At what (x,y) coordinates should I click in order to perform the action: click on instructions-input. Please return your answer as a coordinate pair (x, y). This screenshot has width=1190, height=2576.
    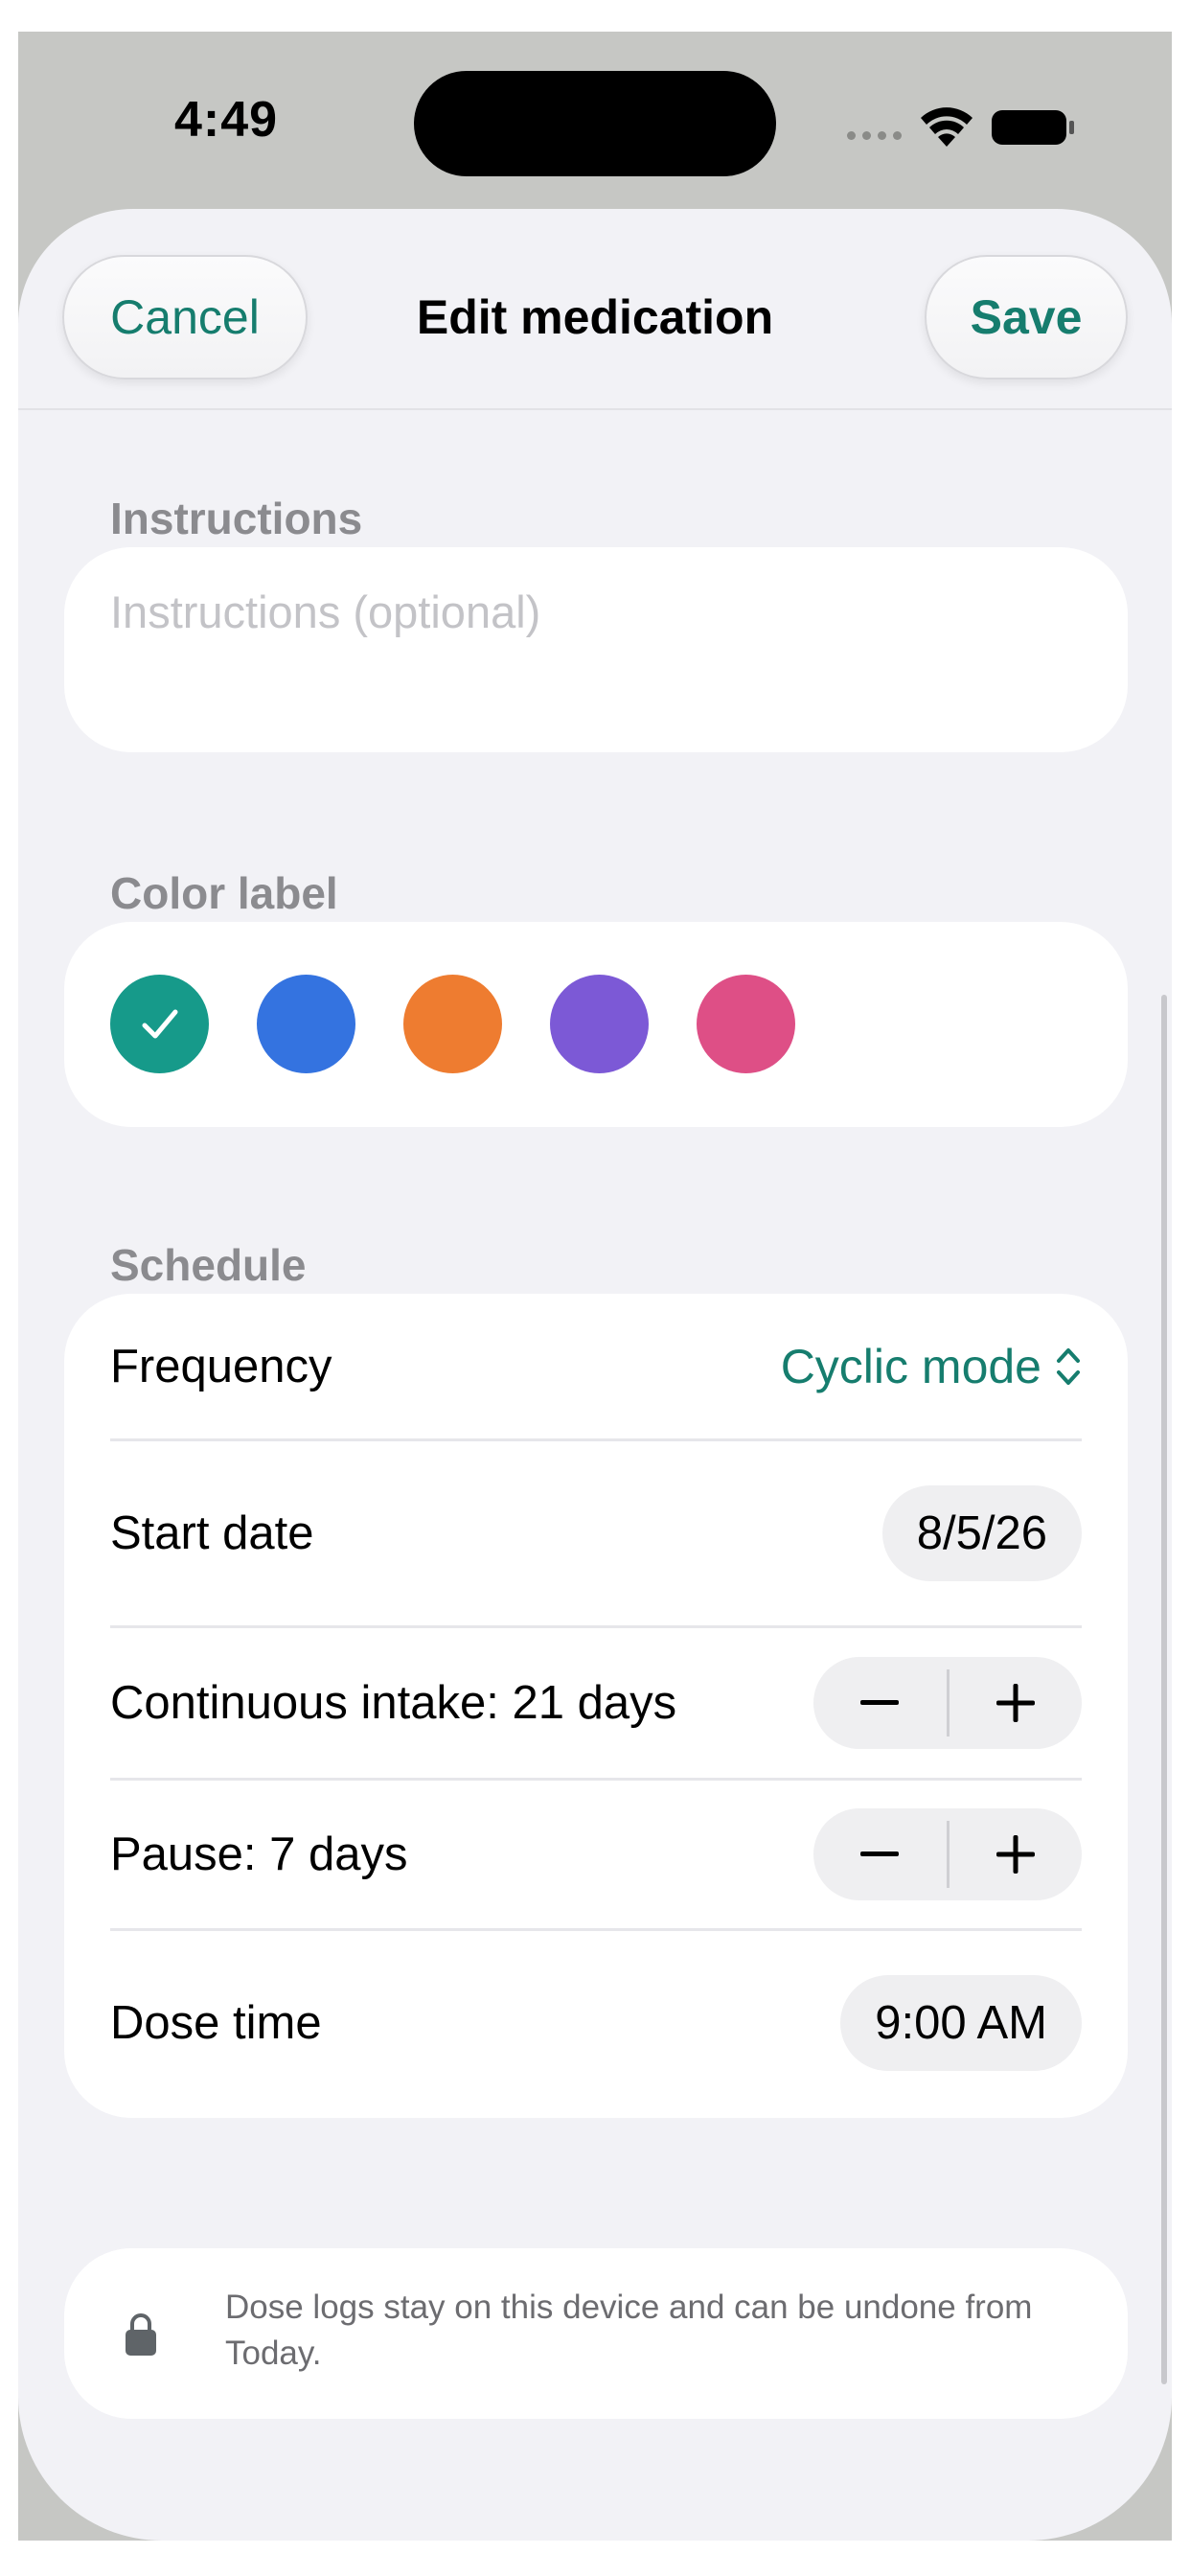
    Looking at the image, I should click on (589, 612).